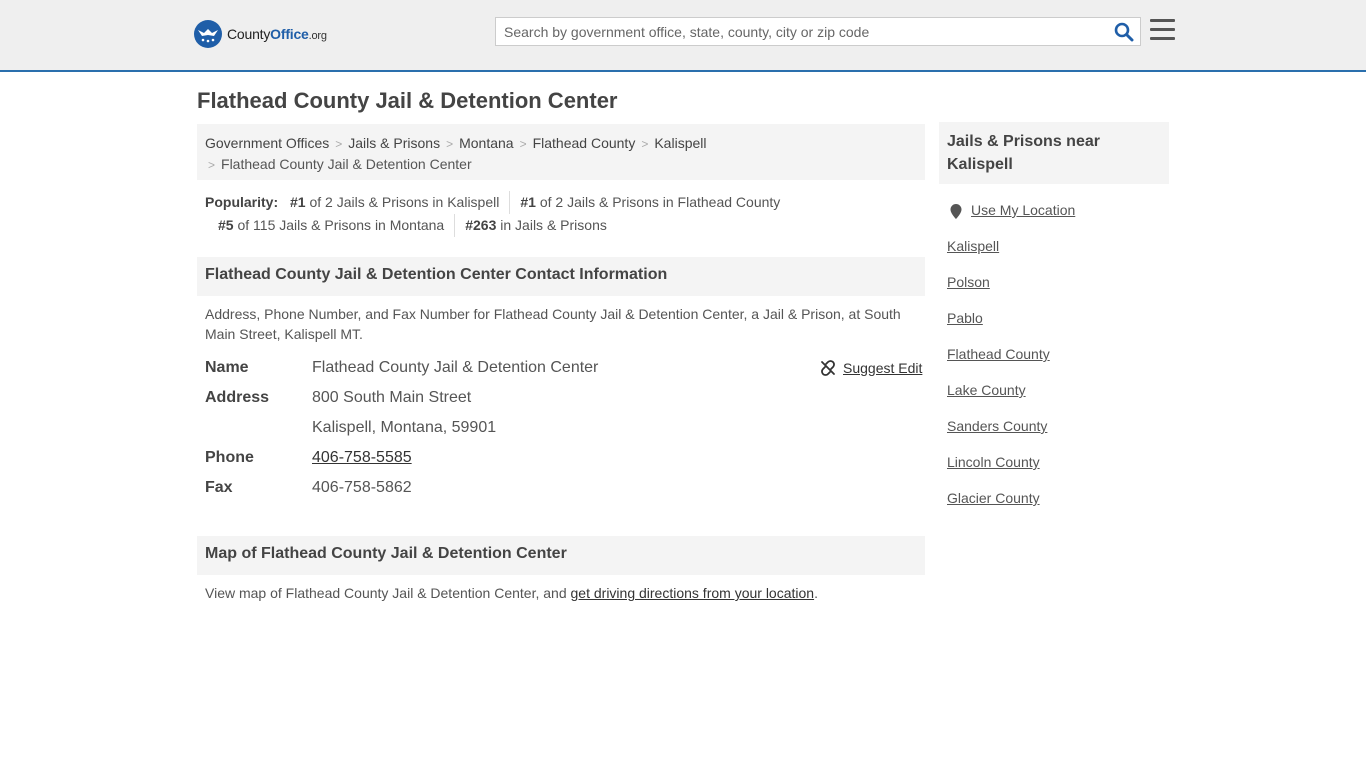  Describe the element at coordinates (455, 367) in the screenshot. I see `name-value: Flathead County Jail & Detention Center` at that location.